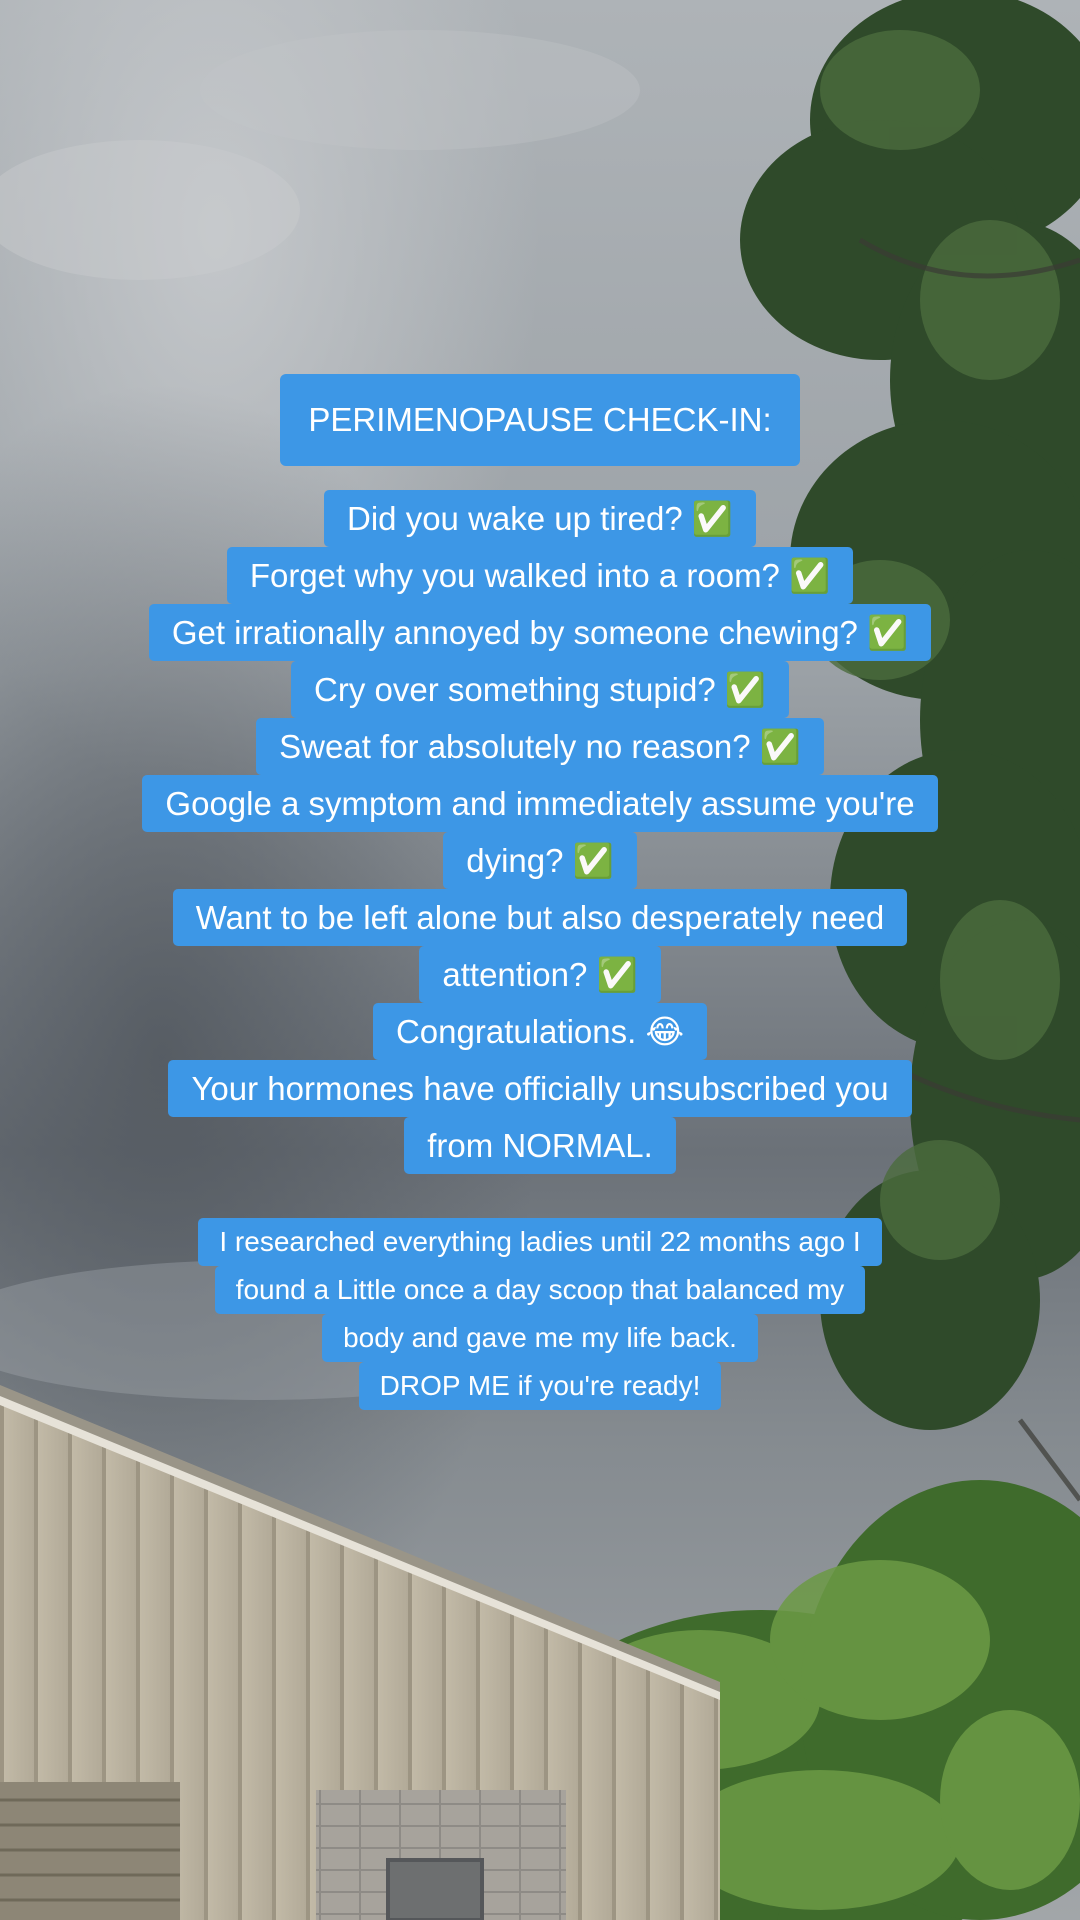 The height and width of the screenshot is (1920, 1080). What do you see at coordinates (540, 1145) in the screenshot?
I see `caption-line: from NORMAL.` at bounding box center [540, 1145].